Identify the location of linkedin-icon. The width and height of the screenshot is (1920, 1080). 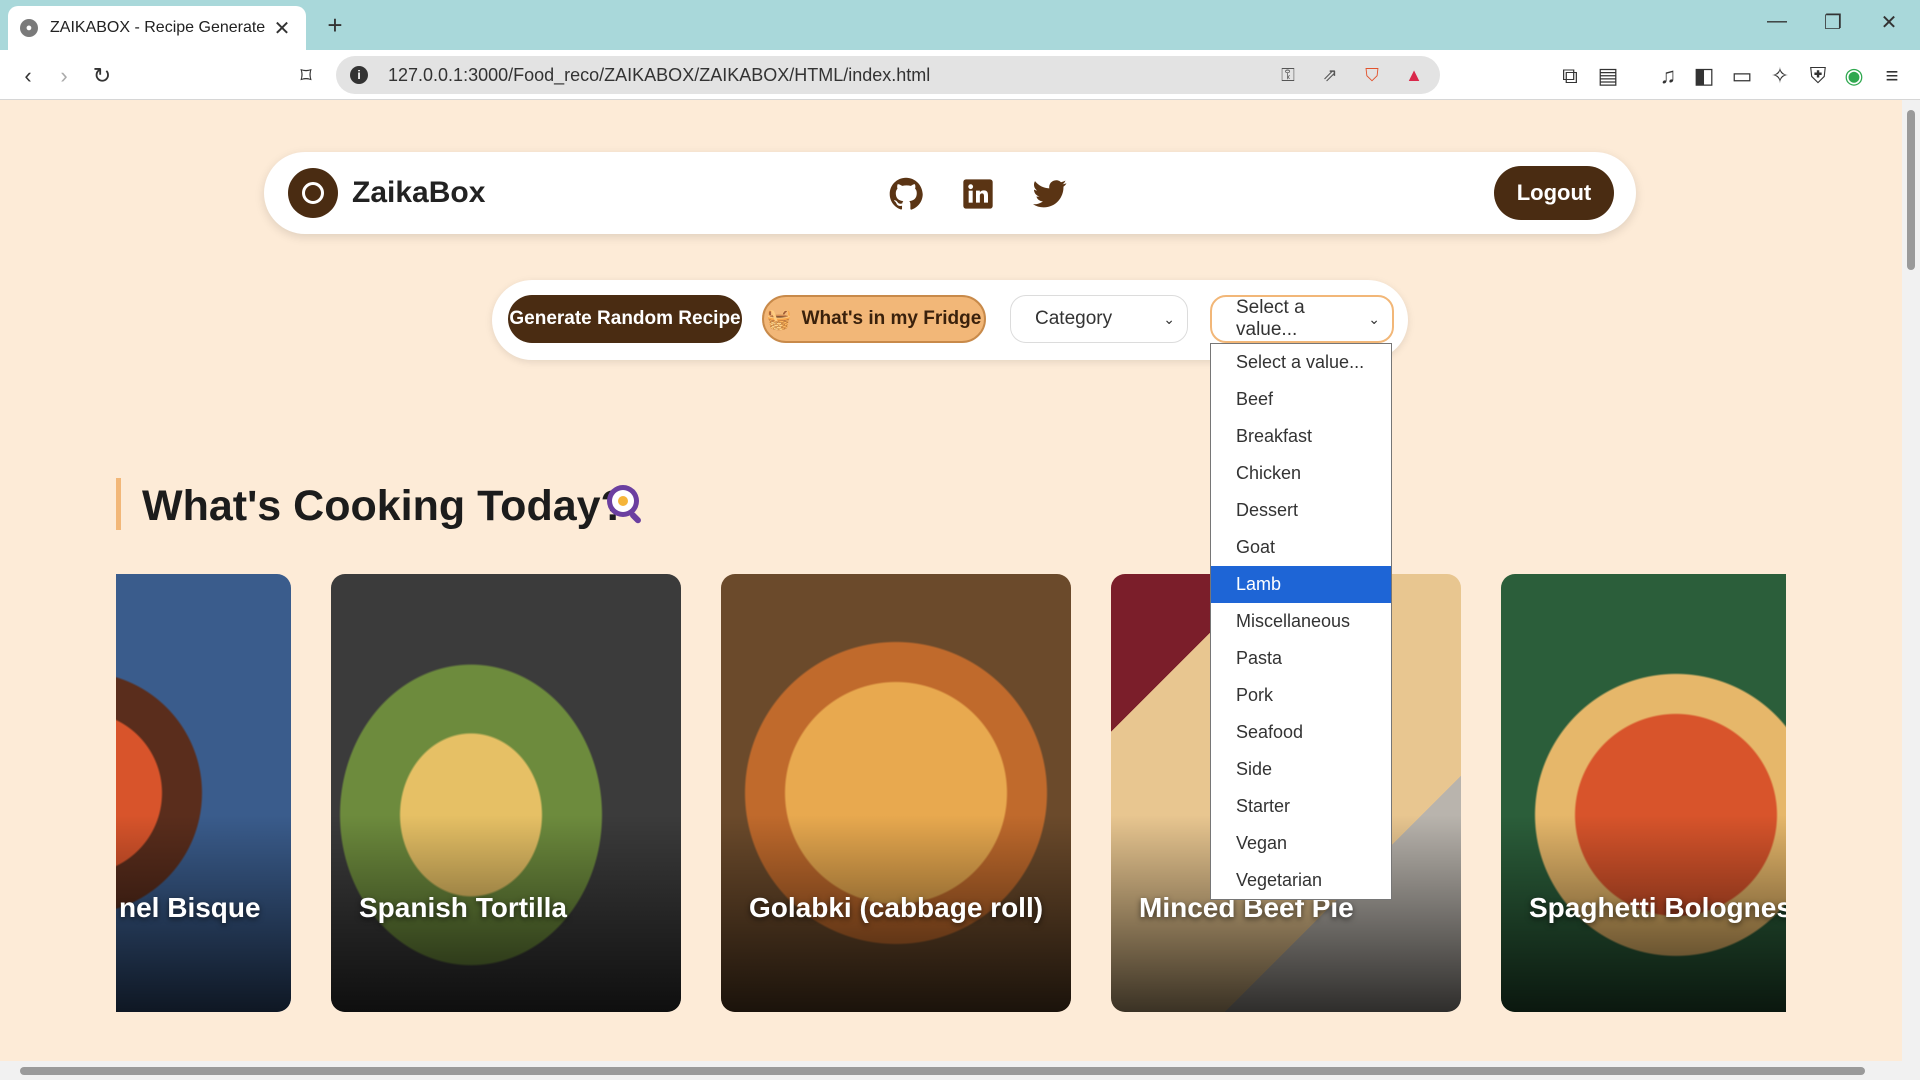
(978, 194).